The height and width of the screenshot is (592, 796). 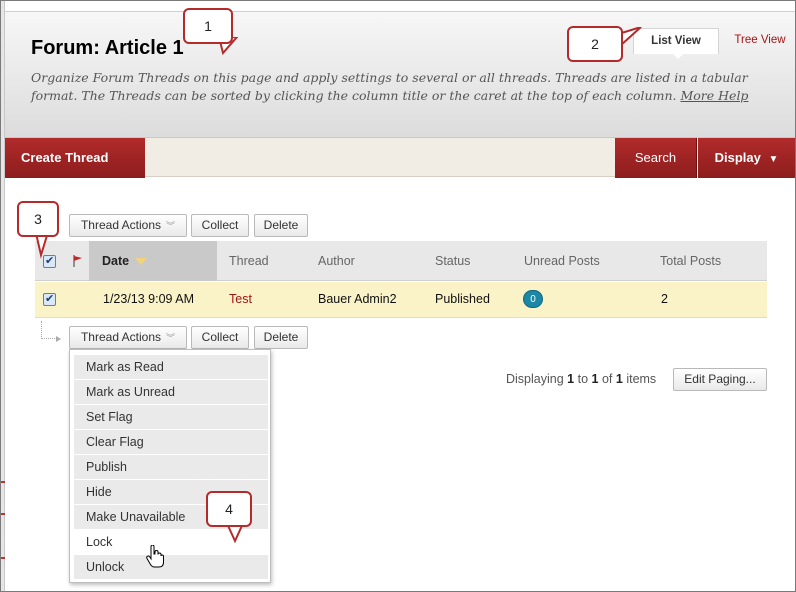 What do you see at coordinates (656, 158) in the screenshot?
I see `search-button: Search` at bounding box center [656, 158].